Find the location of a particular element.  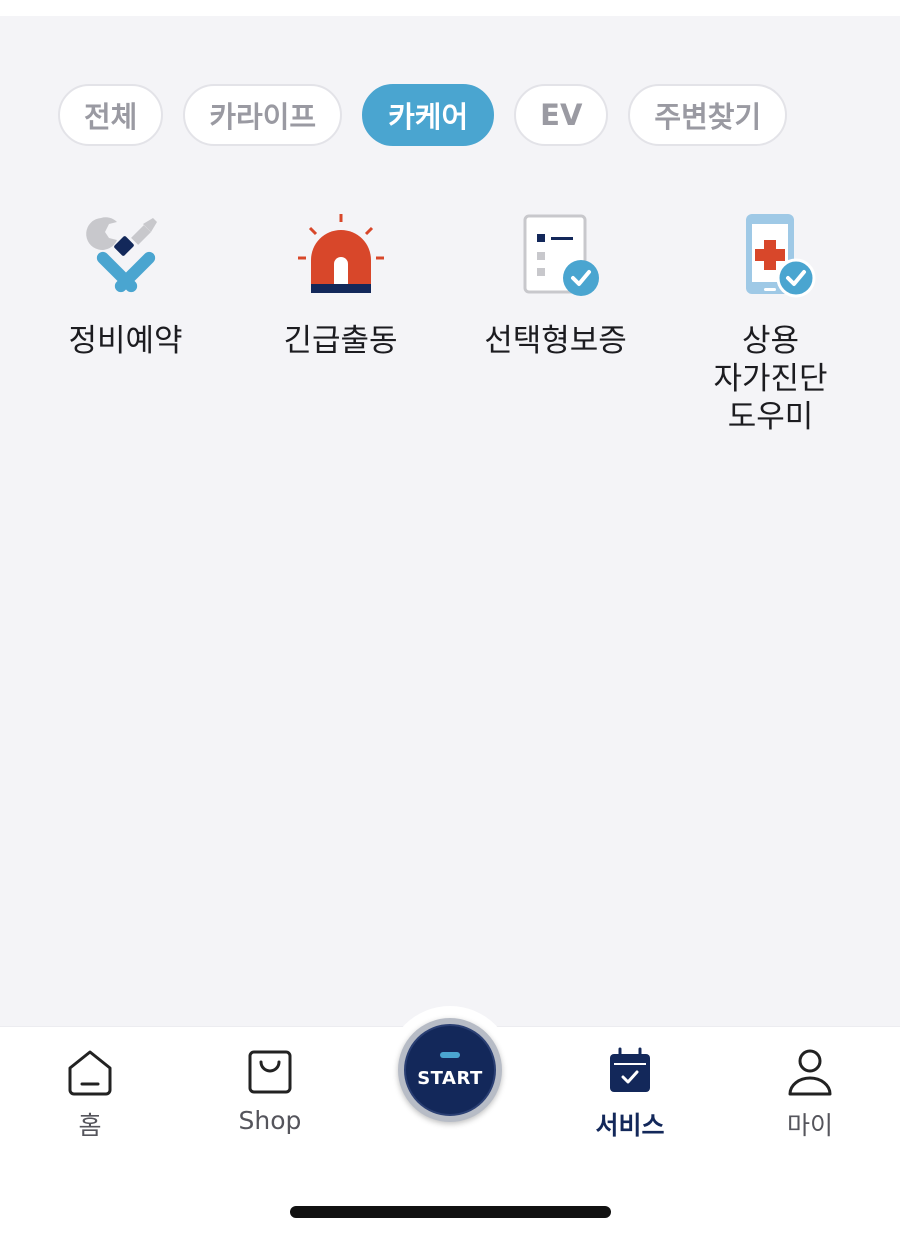

filter-chip-all: 전체 is located at coordinates (111, 115).